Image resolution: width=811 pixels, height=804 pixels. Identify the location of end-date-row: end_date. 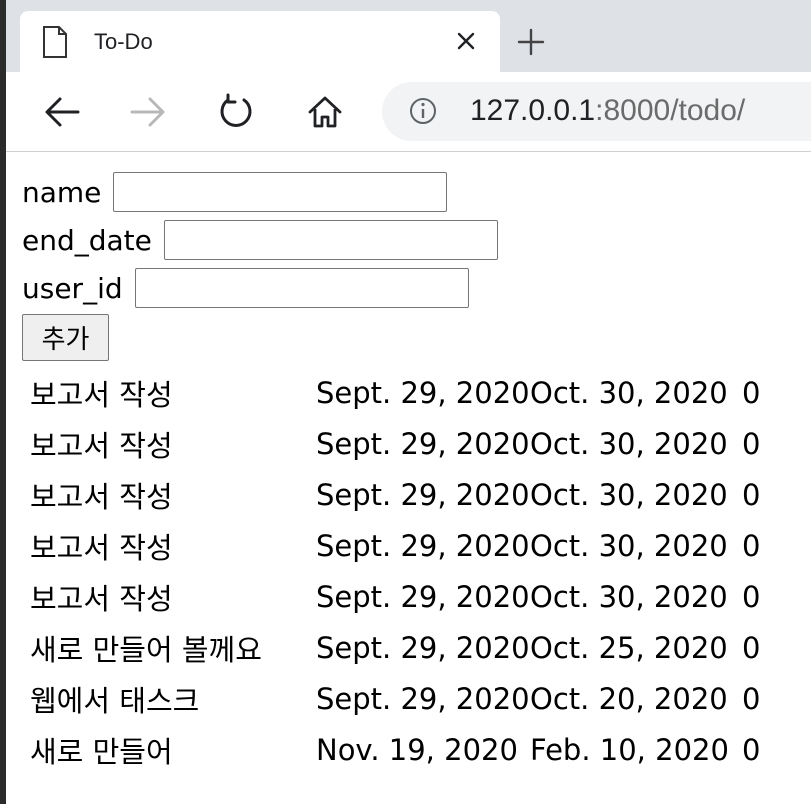
(260, 240).